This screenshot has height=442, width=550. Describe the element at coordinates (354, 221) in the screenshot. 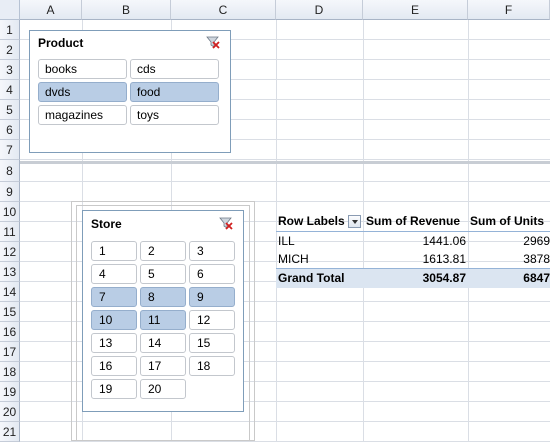

I see `row-labels-filter-dropdown` at that location.